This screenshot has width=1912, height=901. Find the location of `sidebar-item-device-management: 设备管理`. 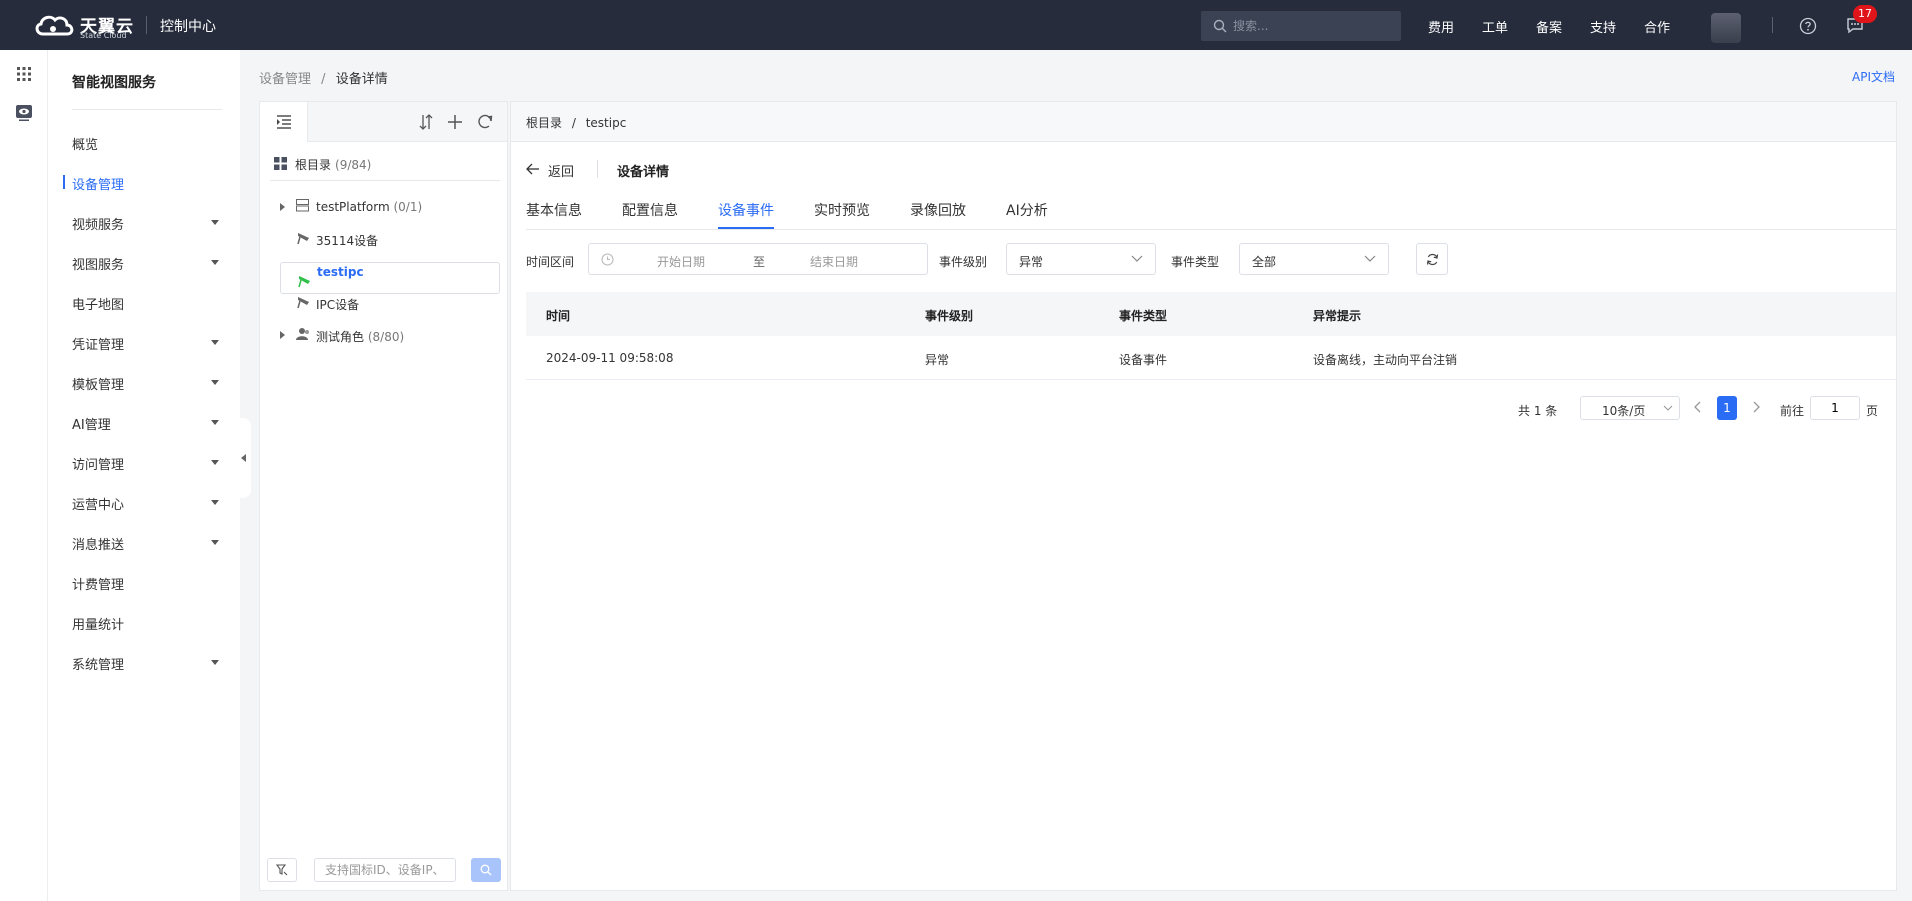

sidebar-item-device-management: 设备管理 is located at coordinates (144, 182).